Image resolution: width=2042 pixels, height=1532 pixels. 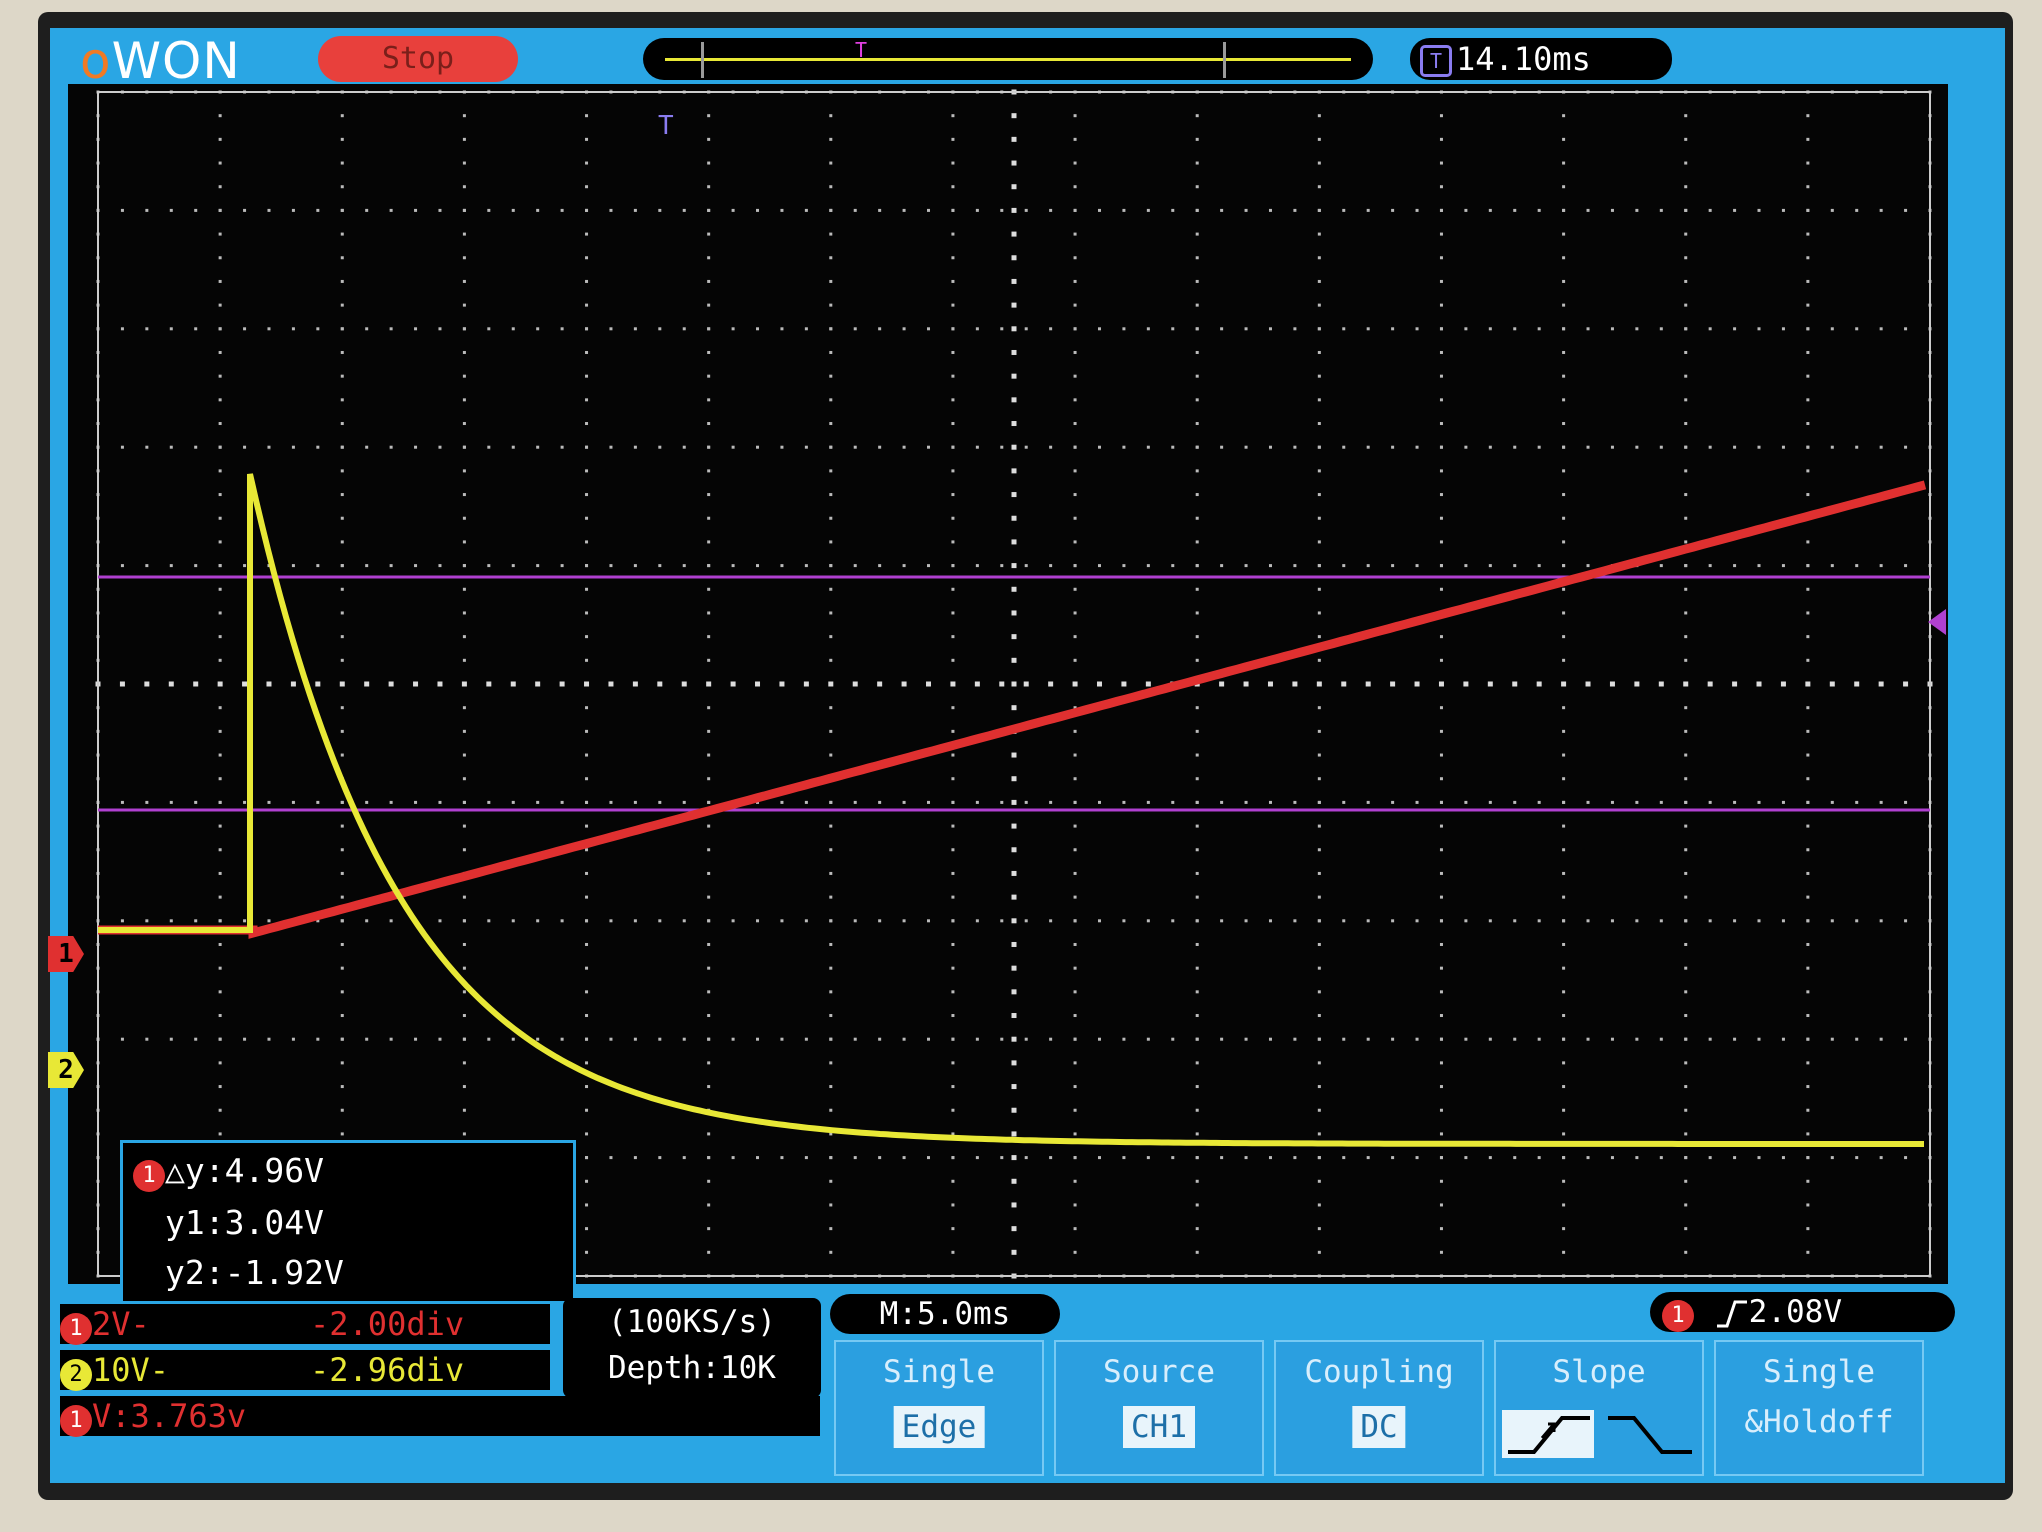 What do you see at coordinates (861, 50) in the screenshot?
I see `trigger-position-marker: T` at bounding box center [861, 50].